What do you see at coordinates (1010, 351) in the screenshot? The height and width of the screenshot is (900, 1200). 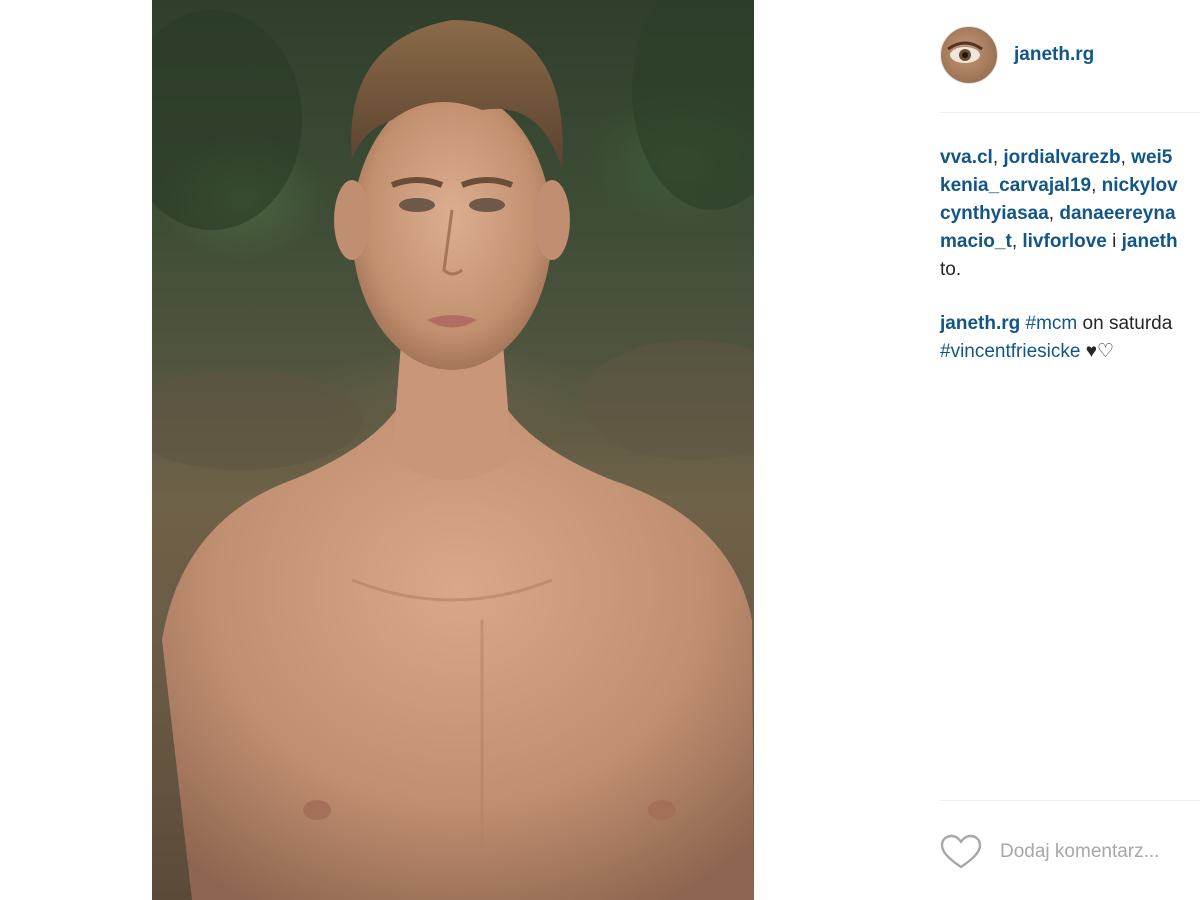 I see `hashtag-link: #vincentfriesicke` at bounding box center [1010, 351].